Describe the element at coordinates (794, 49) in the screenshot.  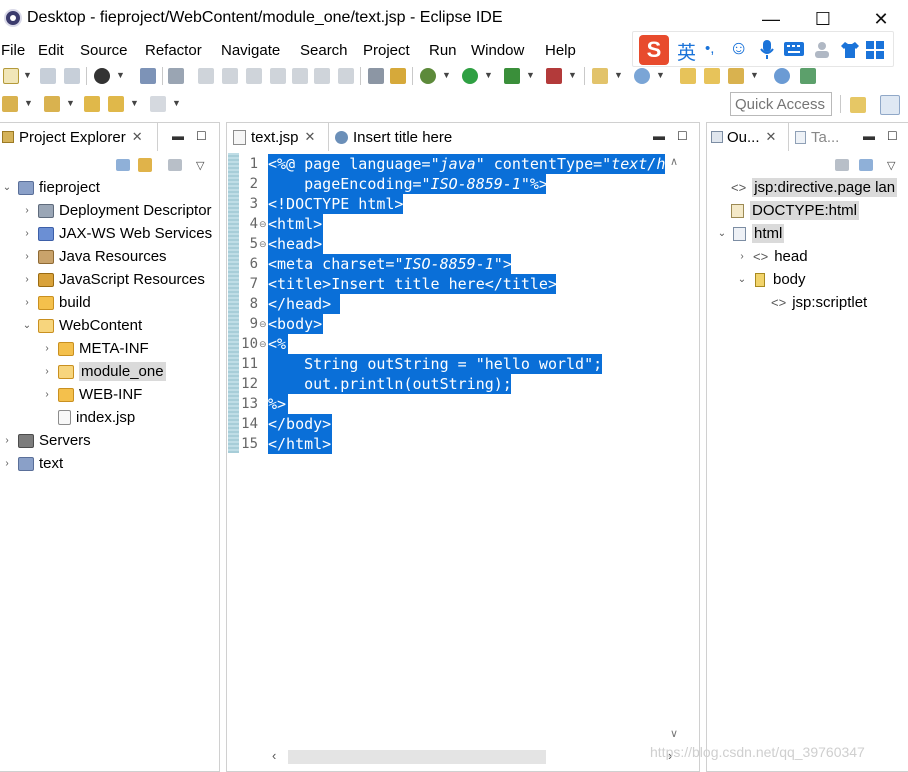
I see `keyboard-icon` at that location.